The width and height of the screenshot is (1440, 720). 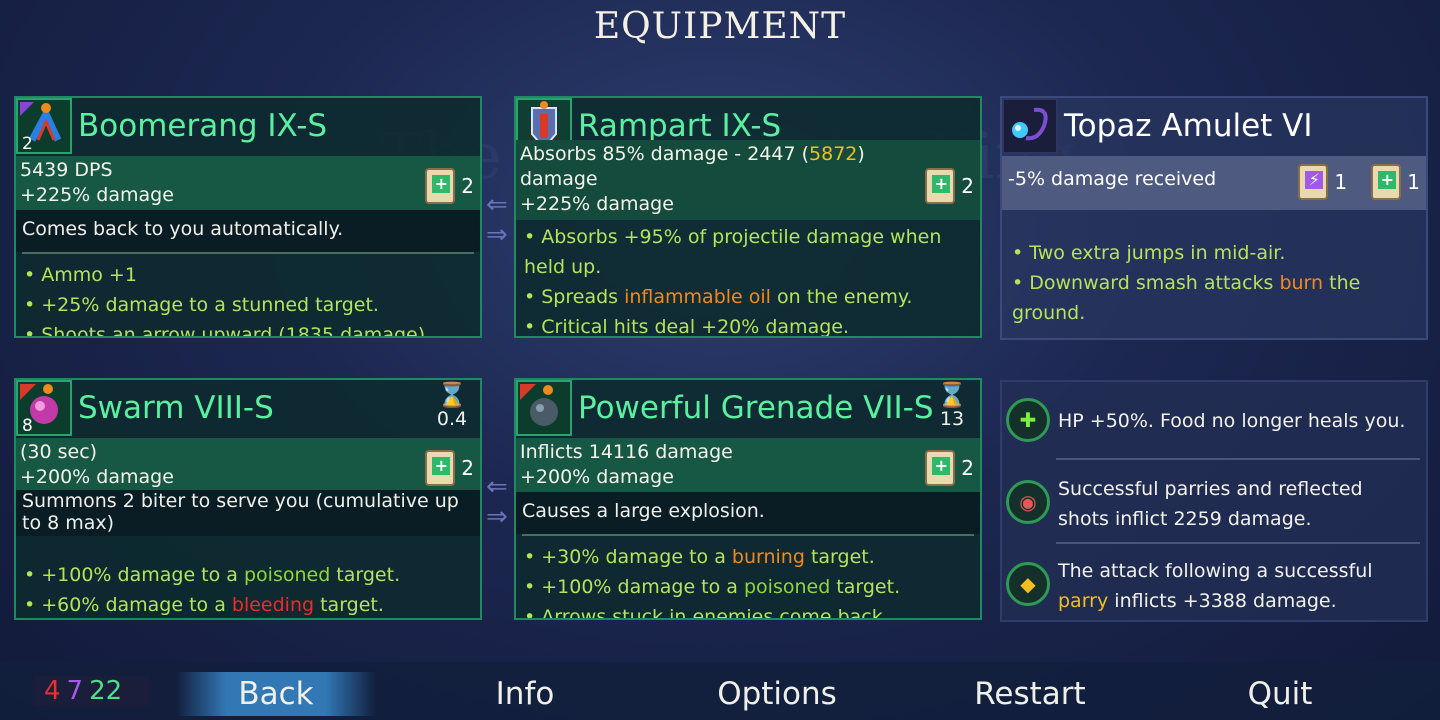 What do you see at coordinates (748, 513) in the screenshot?
I see `item-description: Causes a large explosion.` at bounding box center [748, 513].